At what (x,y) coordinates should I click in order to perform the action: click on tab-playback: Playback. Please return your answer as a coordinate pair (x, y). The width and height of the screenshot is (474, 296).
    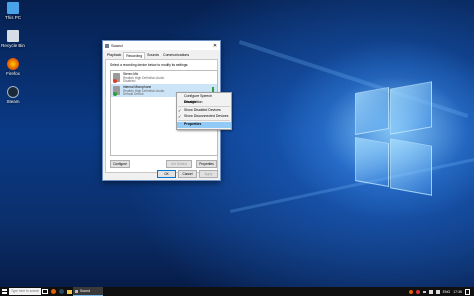
    Looking at the image, I should click on (114, 55).